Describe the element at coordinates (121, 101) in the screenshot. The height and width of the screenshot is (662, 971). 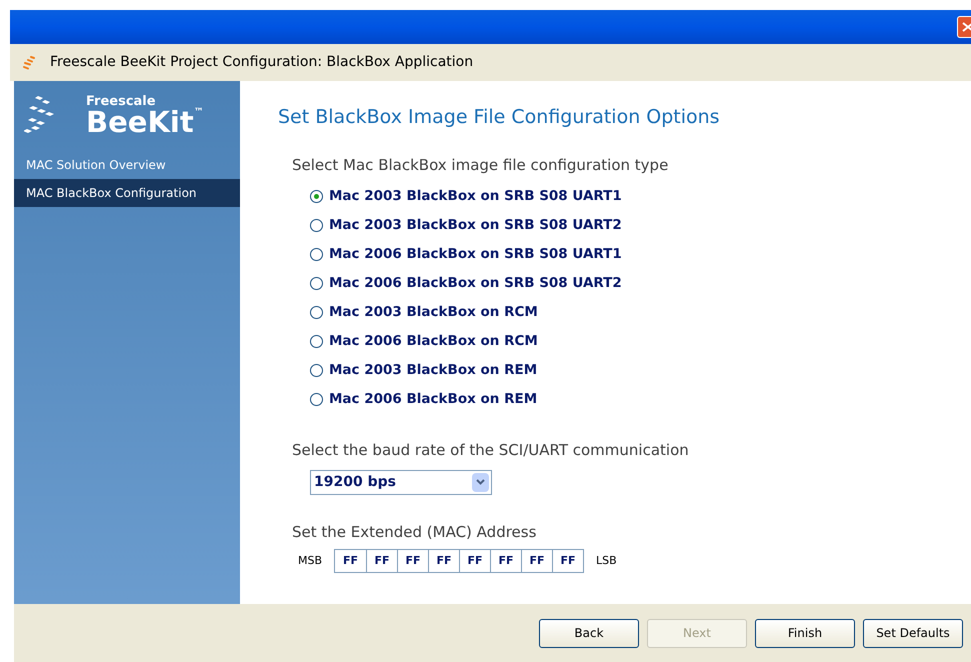
I see `brand-name: Freescale` at that location.